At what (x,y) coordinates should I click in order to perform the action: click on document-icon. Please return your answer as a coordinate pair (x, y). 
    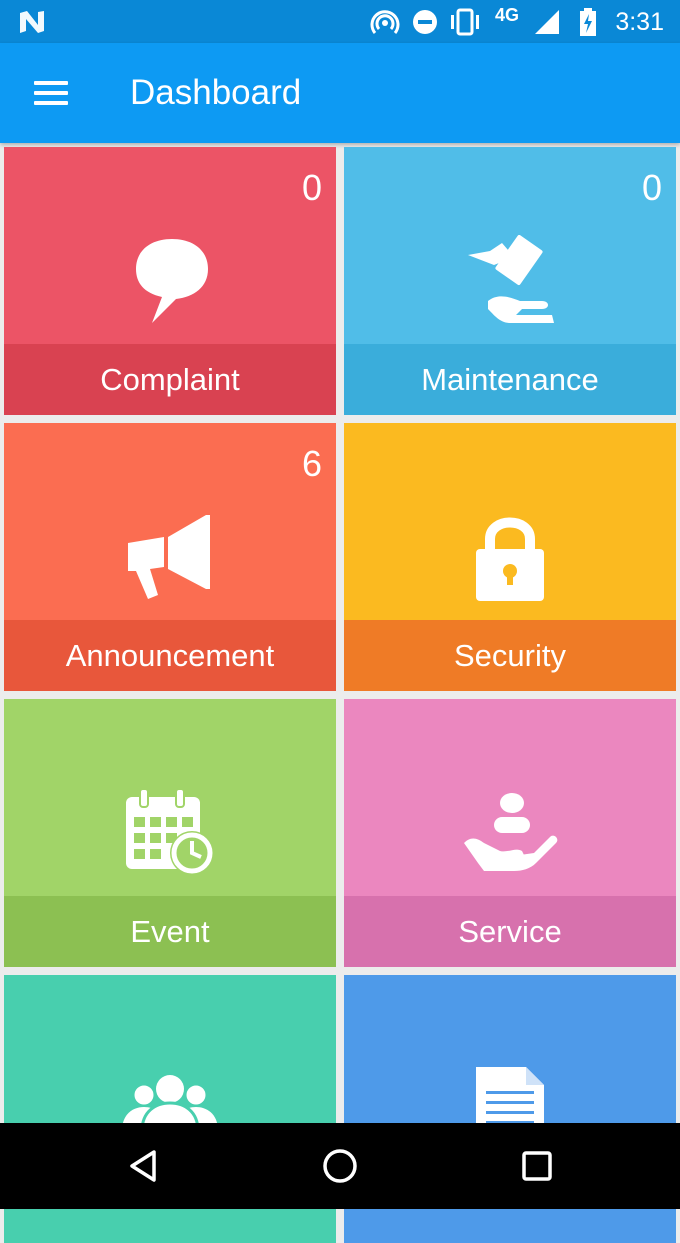
    Looking at the image, I should click on (510, 1099).